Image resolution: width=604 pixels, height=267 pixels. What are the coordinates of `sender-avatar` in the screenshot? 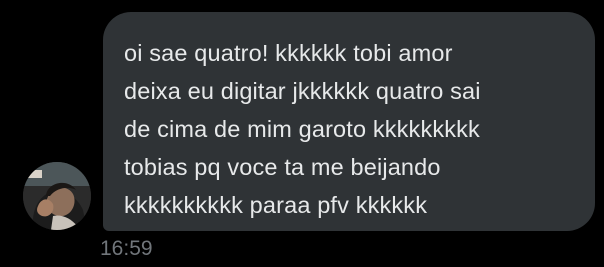 It's located at (57, 196).